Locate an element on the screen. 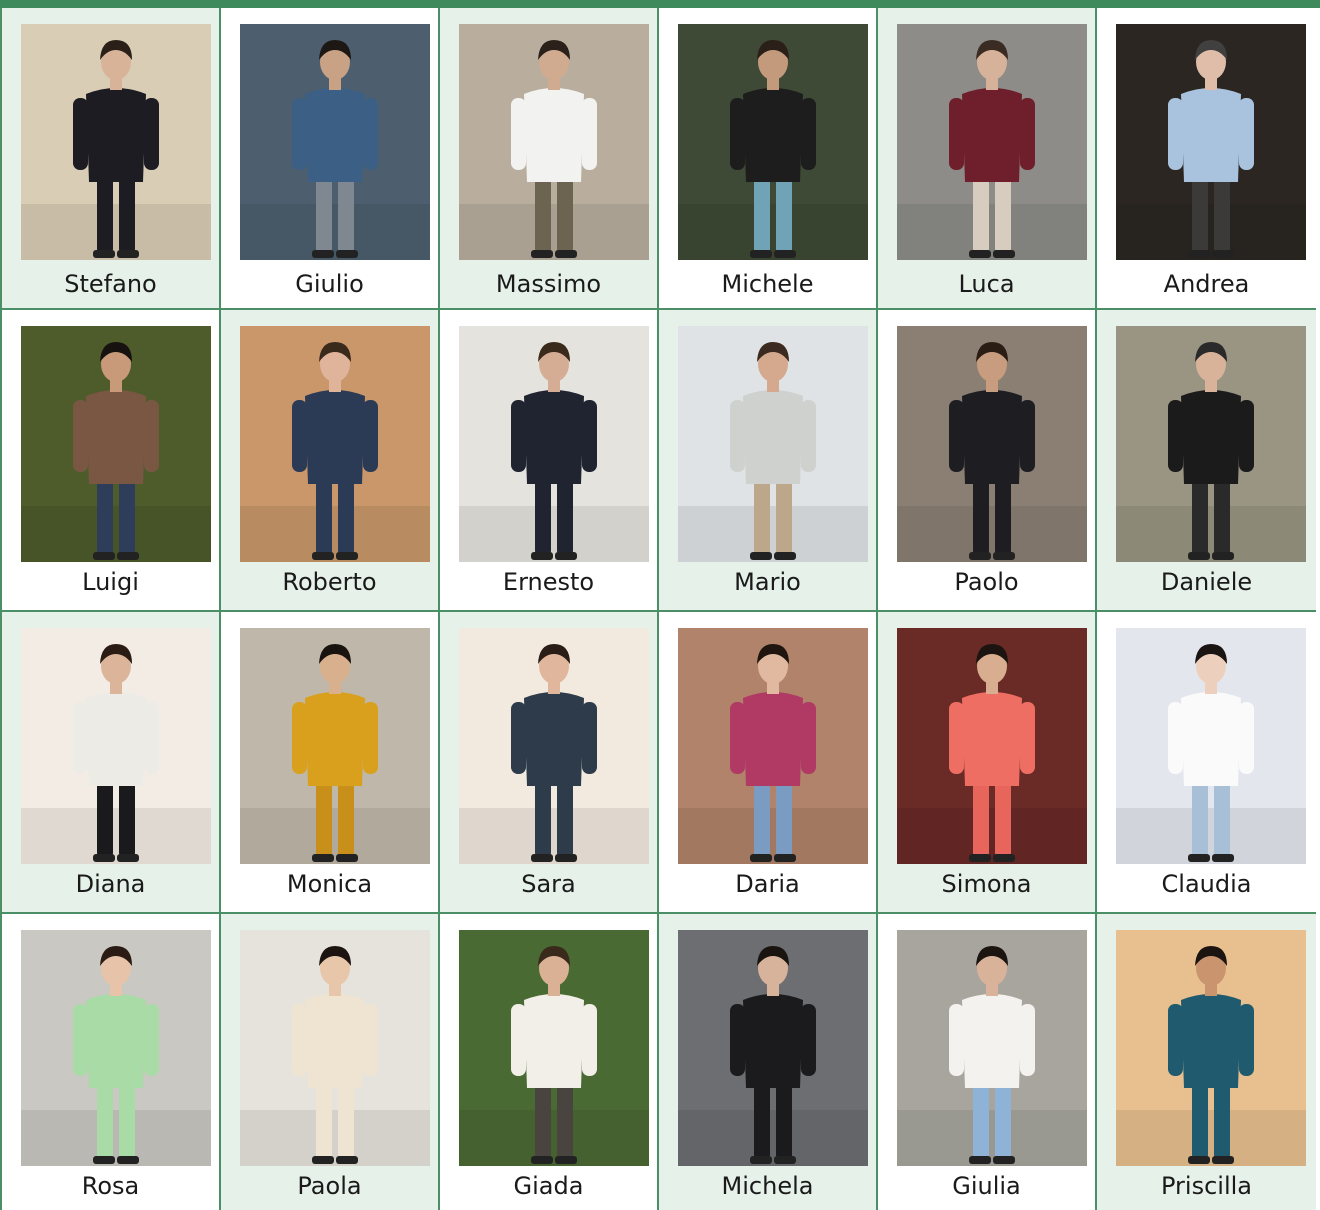 This screenshot has width=1320, height=1210. person-name-label: Andrea is located at coordinates (1206, 284).